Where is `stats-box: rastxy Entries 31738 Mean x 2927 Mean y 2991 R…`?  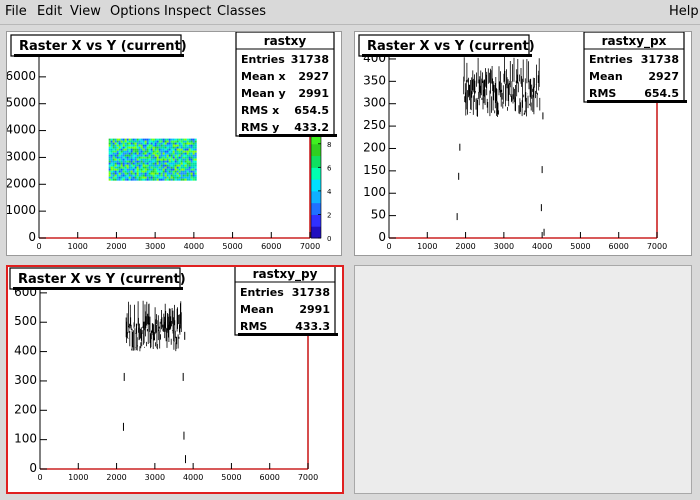 stats-box: rastxy Entries 31738 Mean x 2927 Mean y 2991 R… is located at coordinates (286, 84).